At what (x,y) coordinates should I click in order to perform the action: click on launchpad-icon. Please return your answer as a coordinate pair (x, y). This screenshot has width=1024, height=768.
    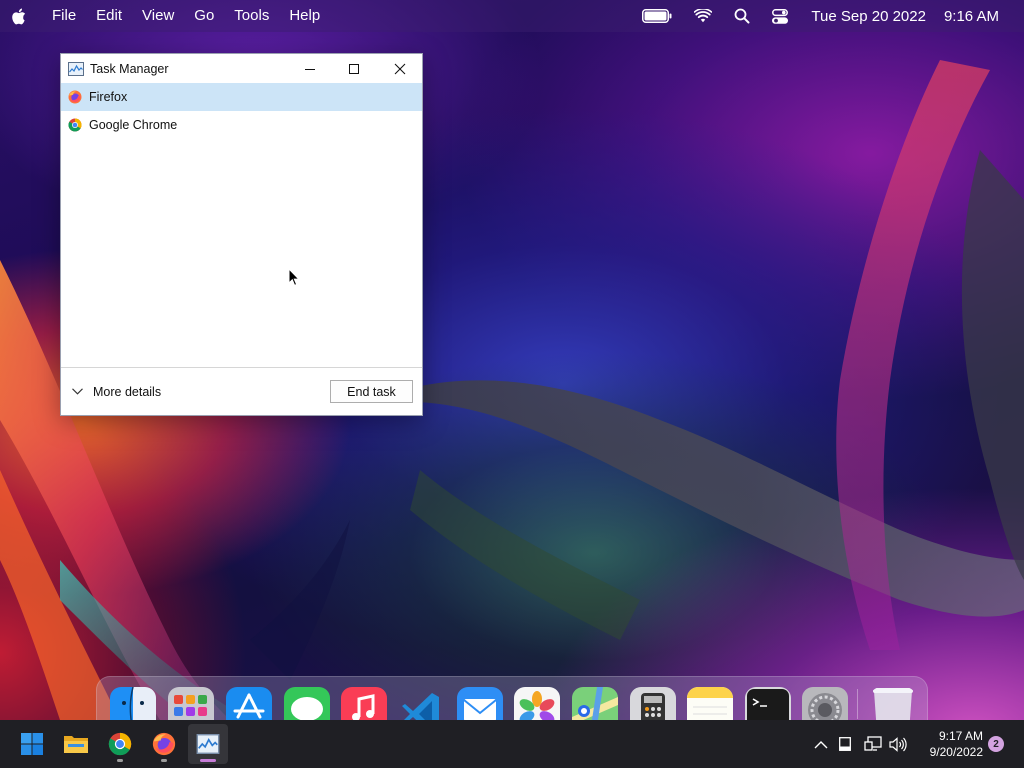
    Looking at the image, I should click on (191, 705).